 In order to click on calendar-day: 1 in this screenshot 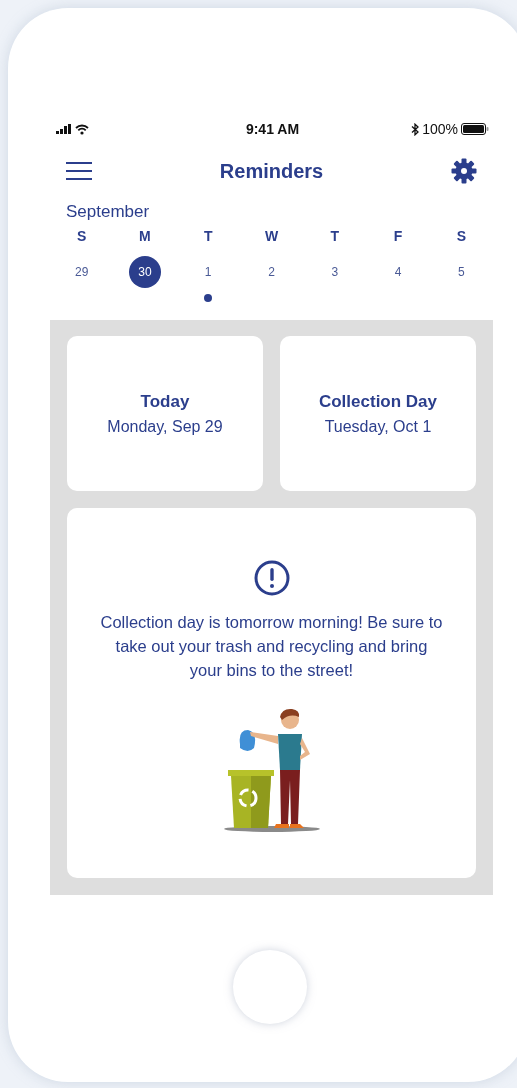, I will do `click(208, 272)`.